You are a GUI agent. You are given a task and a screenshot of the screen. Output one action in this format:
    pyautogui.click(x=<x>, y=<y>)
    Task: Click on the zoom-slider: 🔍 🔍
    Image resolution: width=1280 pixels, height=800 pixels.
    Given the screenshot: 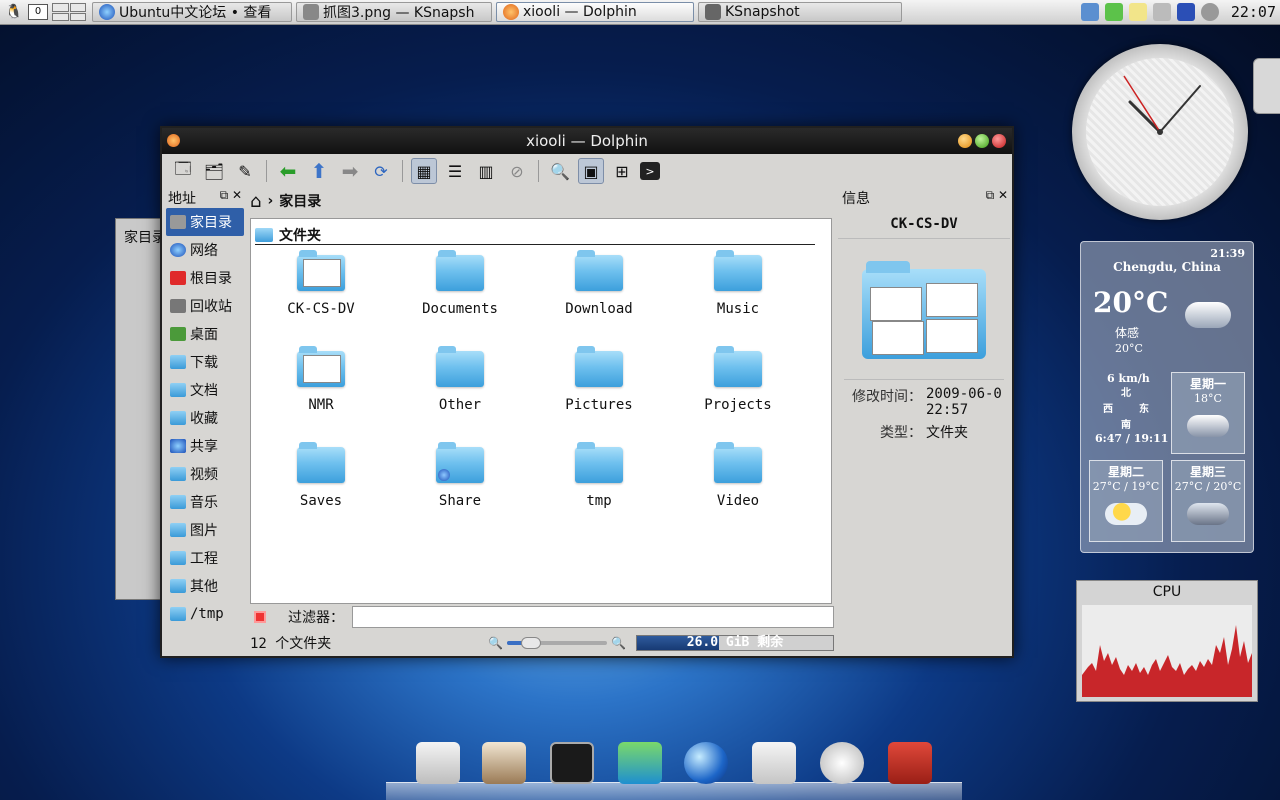 What is the action you would take?
    pyautogui.click(x=557, y=643)
    